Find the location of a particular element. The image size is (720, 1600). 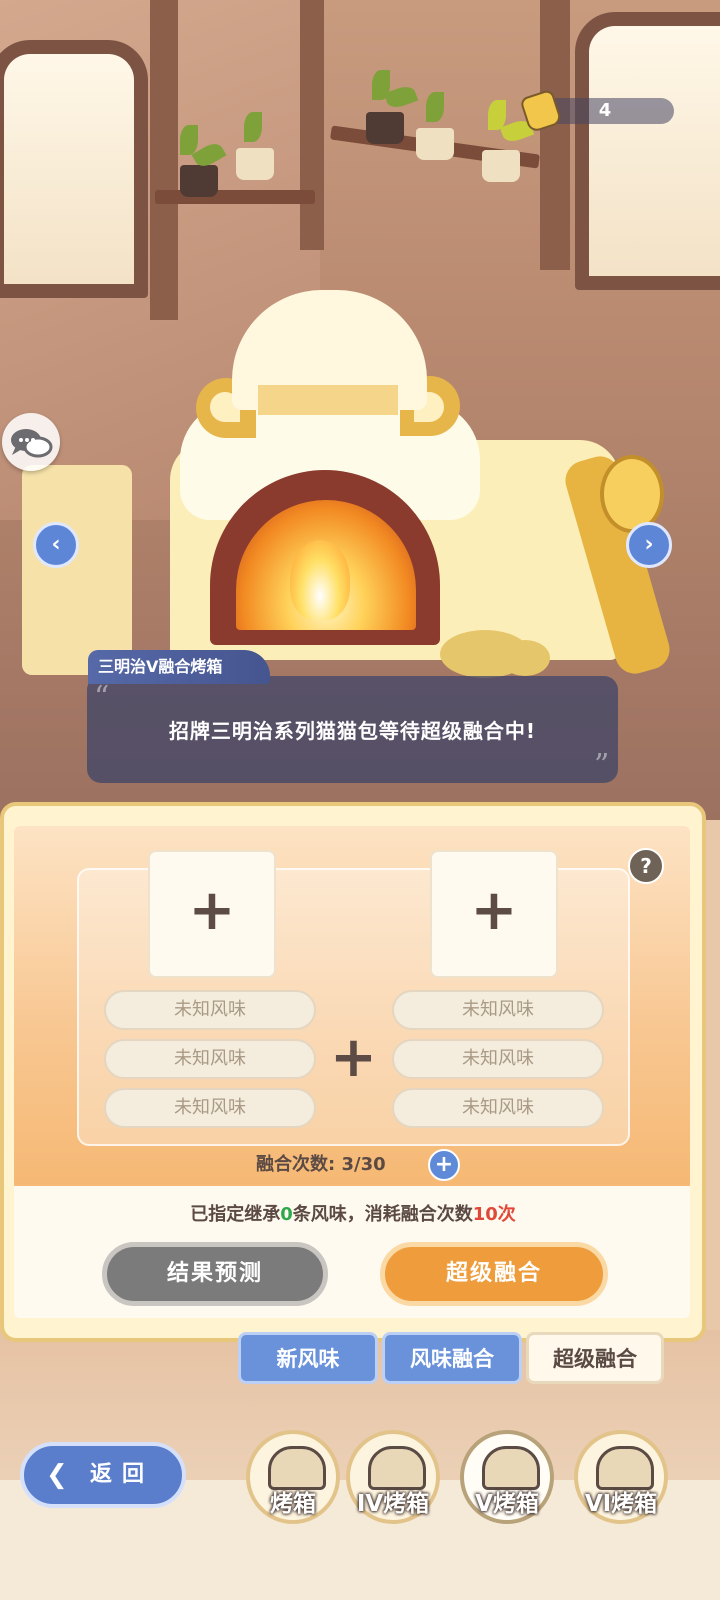

super-fusion-button: 超级融合 is located at coordinates (494, 1274).